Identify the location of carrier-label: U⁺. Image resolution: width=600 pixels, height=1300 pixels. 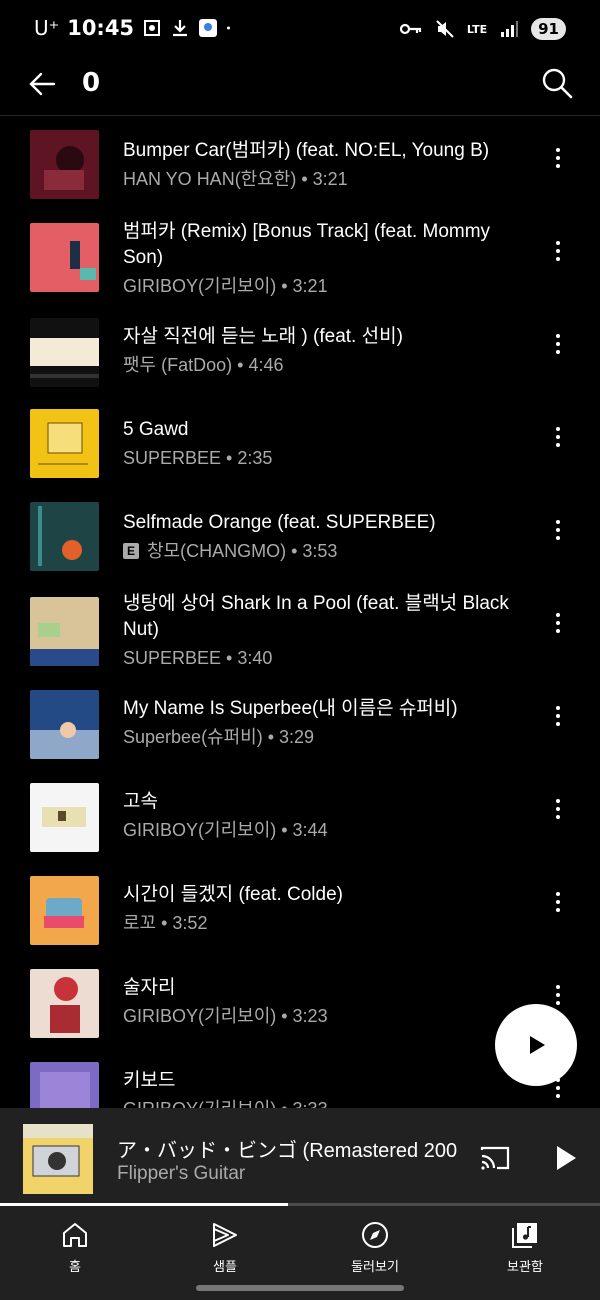
(47, 28).